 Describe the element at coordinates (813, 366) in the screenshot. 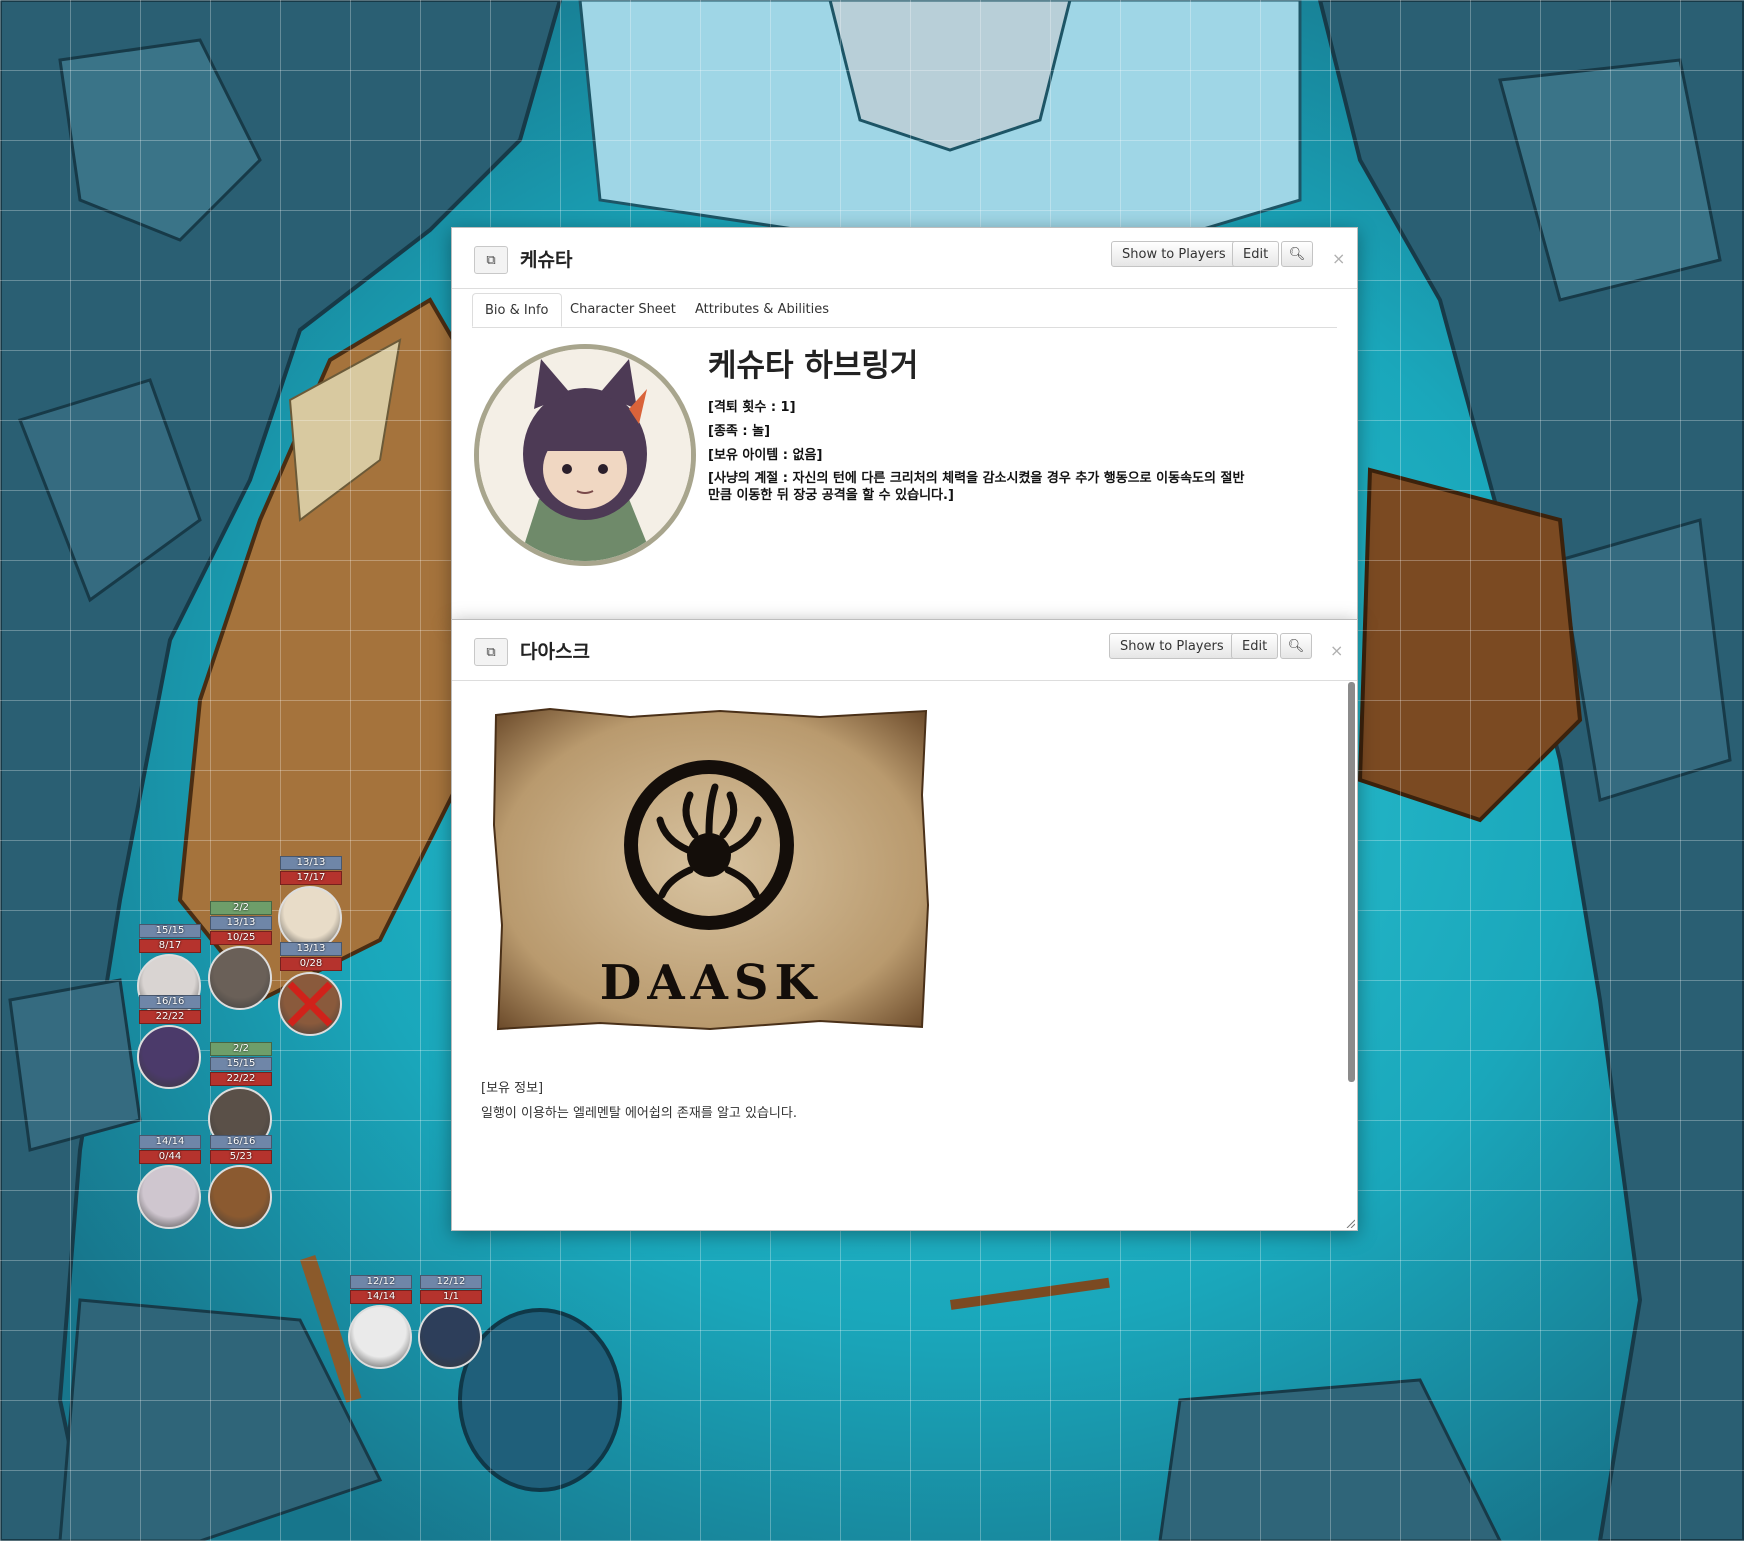

I see `character-name: 케슈타 하브링거` at that location.